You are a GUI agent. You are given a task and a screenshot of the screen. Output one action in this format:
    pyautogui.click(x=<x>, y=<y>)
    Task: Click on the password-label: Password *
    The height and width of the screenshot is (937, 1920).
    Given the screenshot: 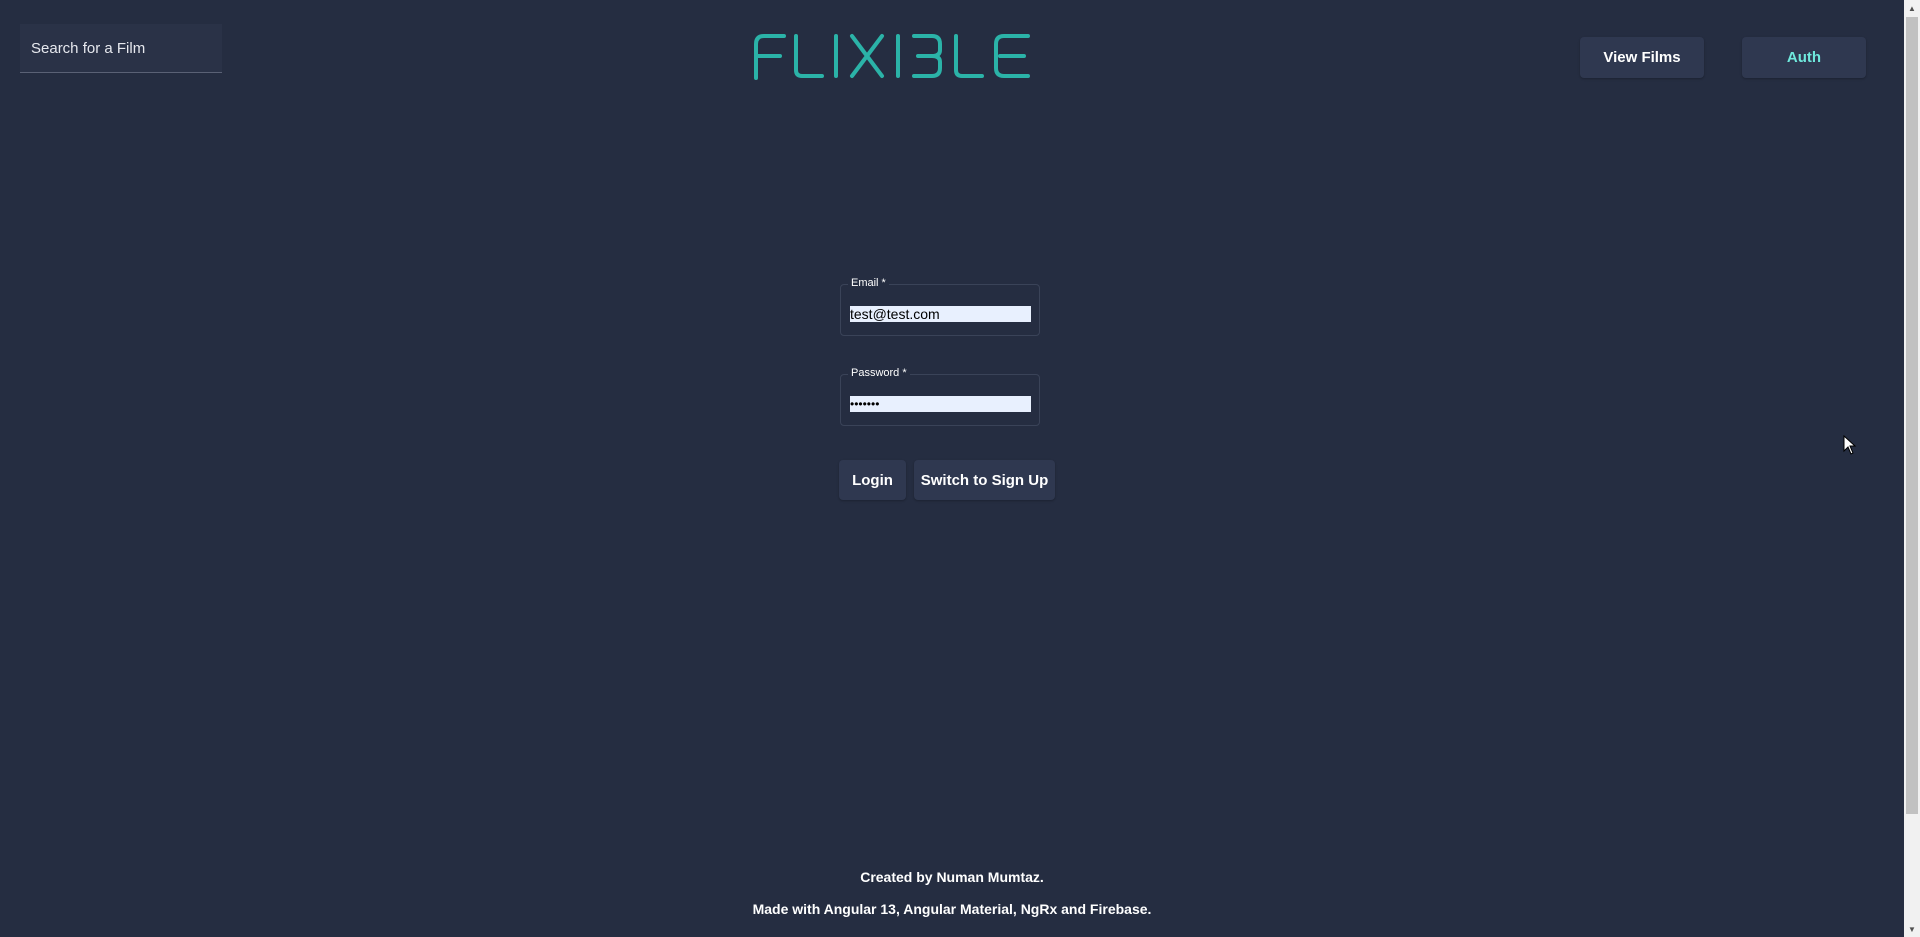 What is the action you would take?
    pyautogui.click(x=879, y=373)
    